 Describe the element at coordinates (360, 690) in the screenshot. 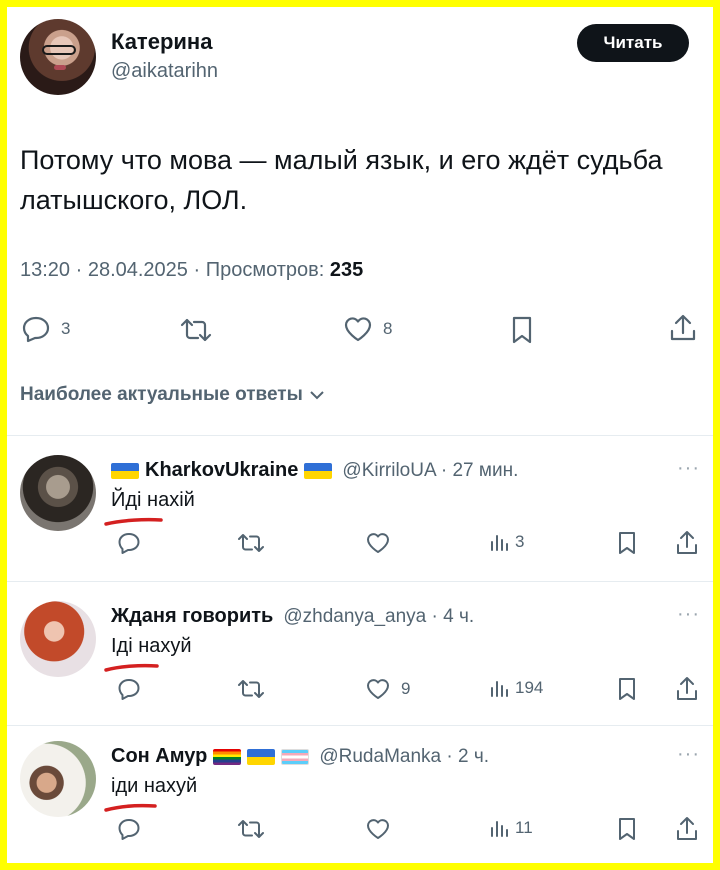

I see `reply-actions: 9 194` at that location.